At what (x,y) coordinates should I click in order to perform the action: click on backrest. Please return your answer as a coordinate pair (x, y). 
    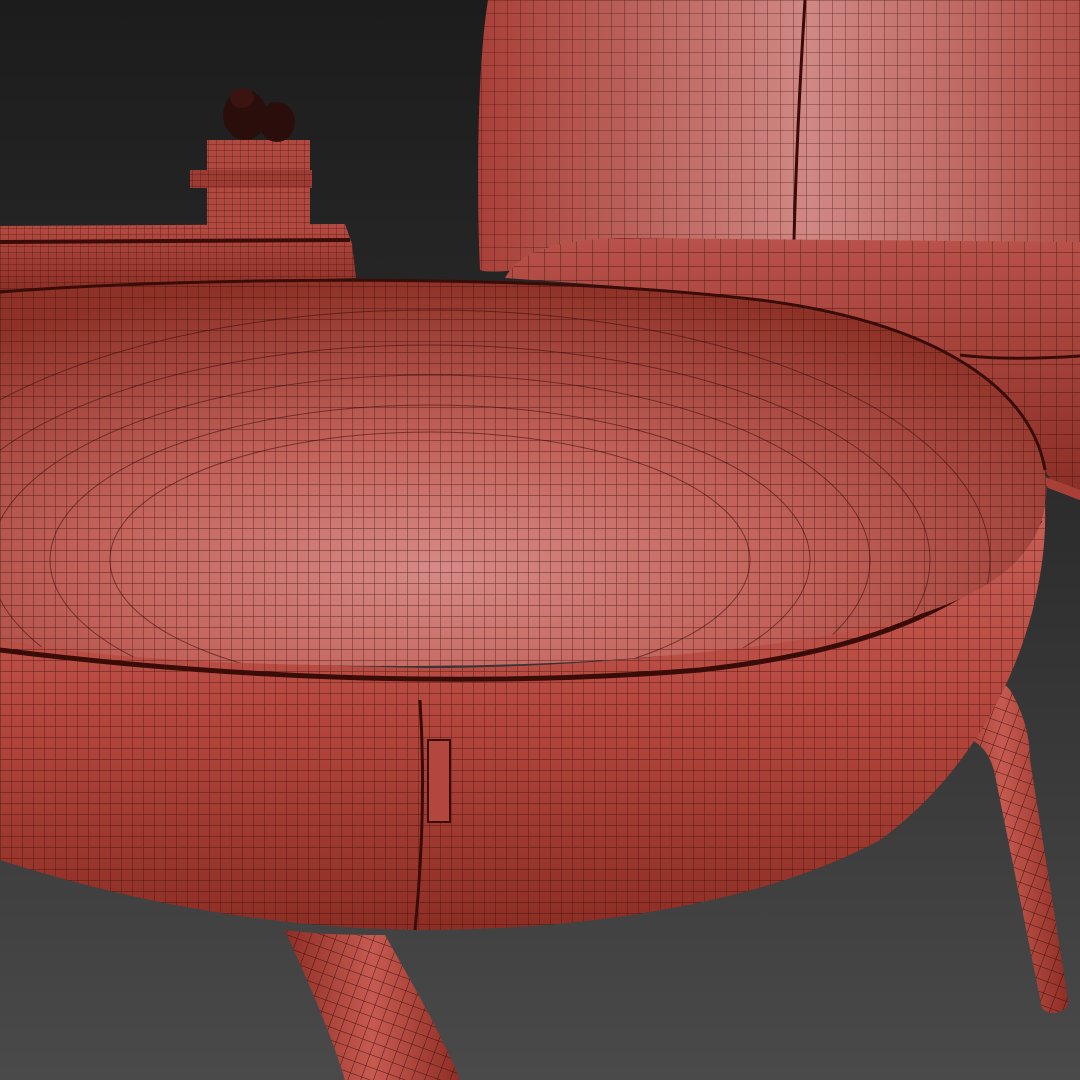
    Looking at the image, I should click on (779, 136).